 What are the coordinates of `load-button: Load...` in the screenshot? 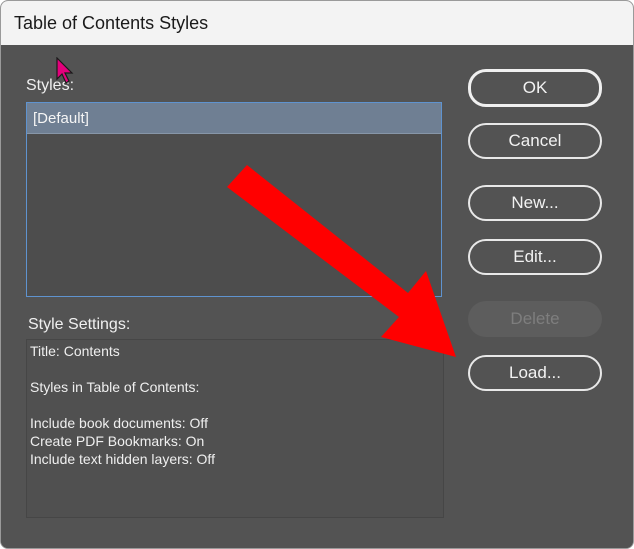 It's located at (535, 373).